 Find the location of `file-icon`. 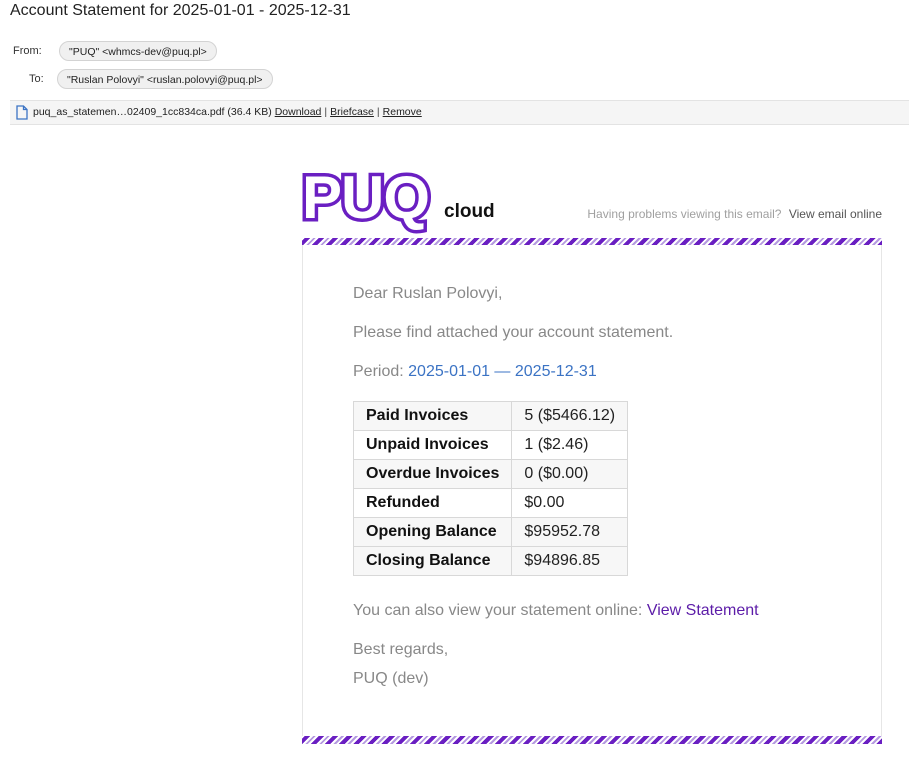

file-icon is located at coordinates (22, 114).